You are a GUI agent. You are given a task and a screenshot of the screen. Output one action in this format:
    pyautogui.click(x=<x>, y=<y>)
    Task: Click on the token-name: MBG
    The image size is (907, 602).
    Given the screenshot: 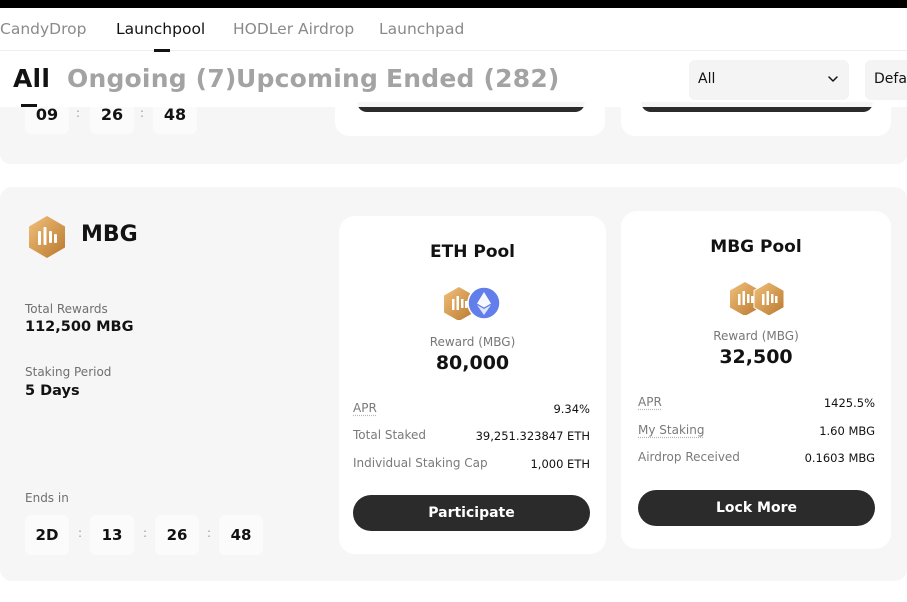 What is the action you would take?
    pyautogui.click(x=109, y=234)
    